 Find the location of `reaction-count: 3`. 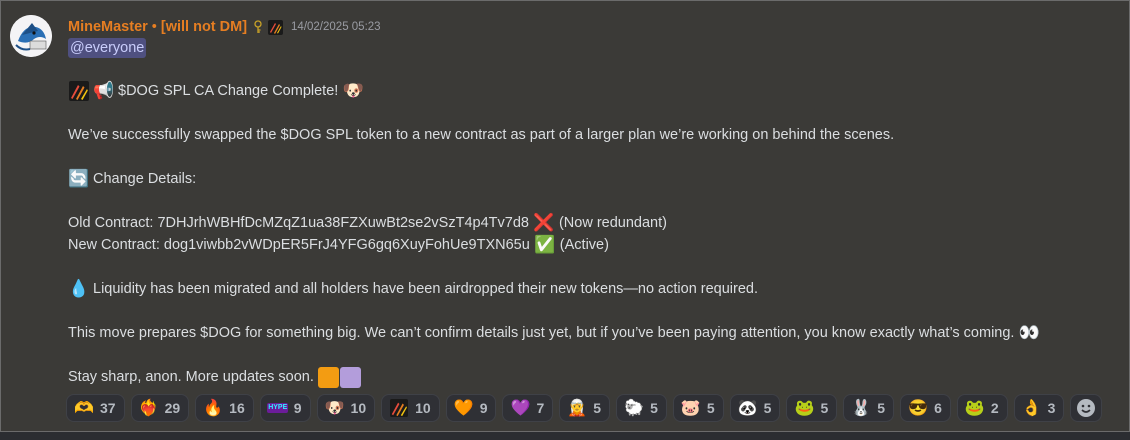

reaction-count: 3 is located at coordinates (1051, 408).